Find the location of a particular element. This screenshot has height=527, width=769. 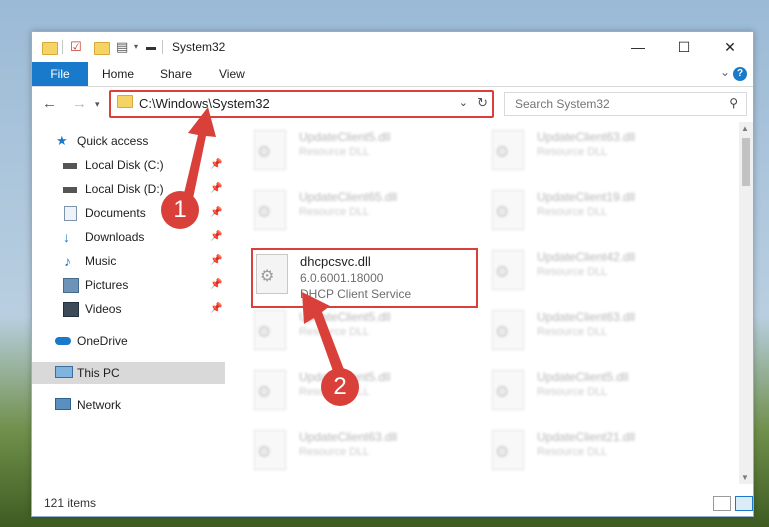

folder-icon is located at coordinates (125, 101).